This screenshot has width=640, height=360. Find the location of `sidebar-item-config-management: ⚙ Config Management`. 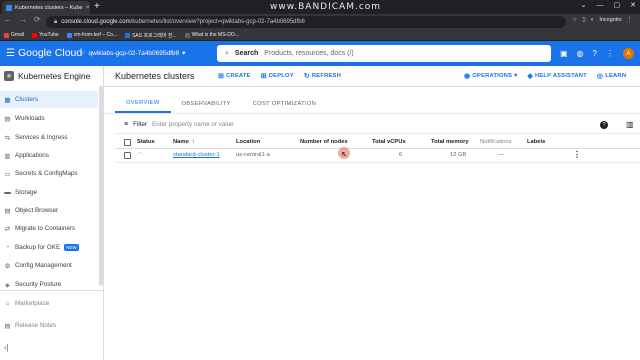

sidebar-item-config-management: ⚙ Config Management is located at coordinates (49, 265).